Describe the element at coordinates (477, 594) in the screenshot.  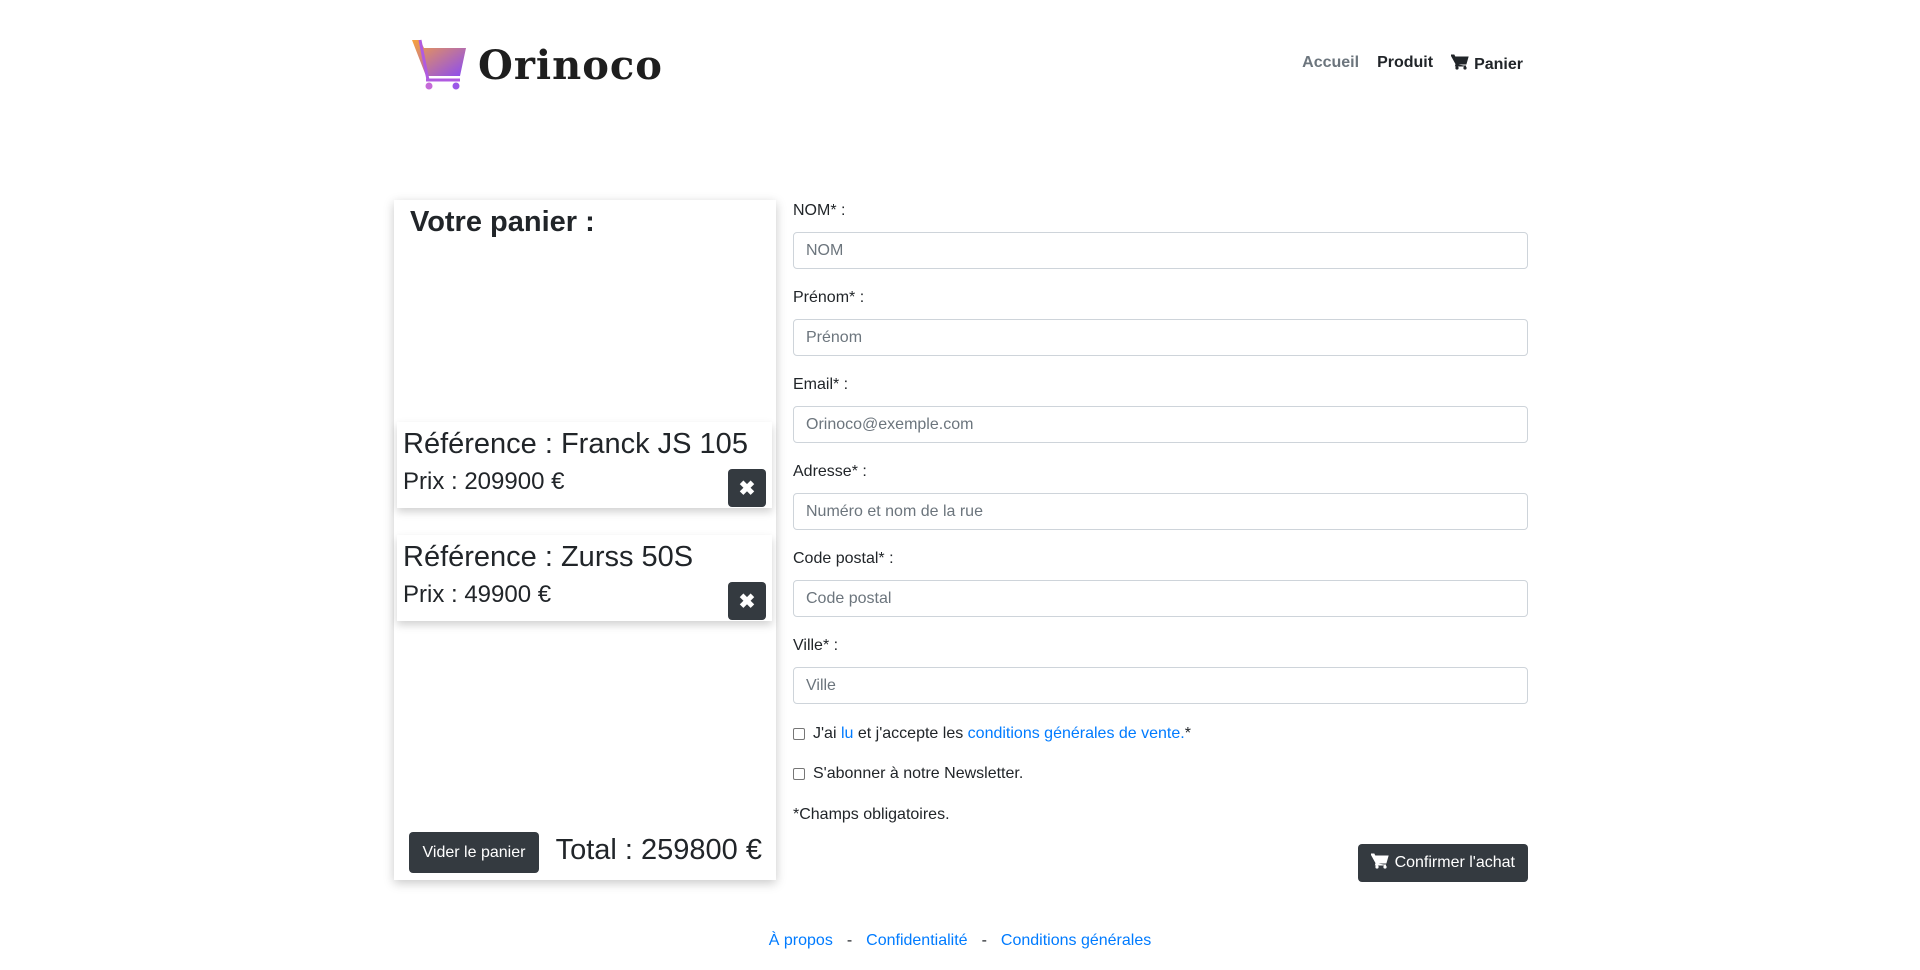
I see `cart-item-price: Prix : 49900 €` at that location.